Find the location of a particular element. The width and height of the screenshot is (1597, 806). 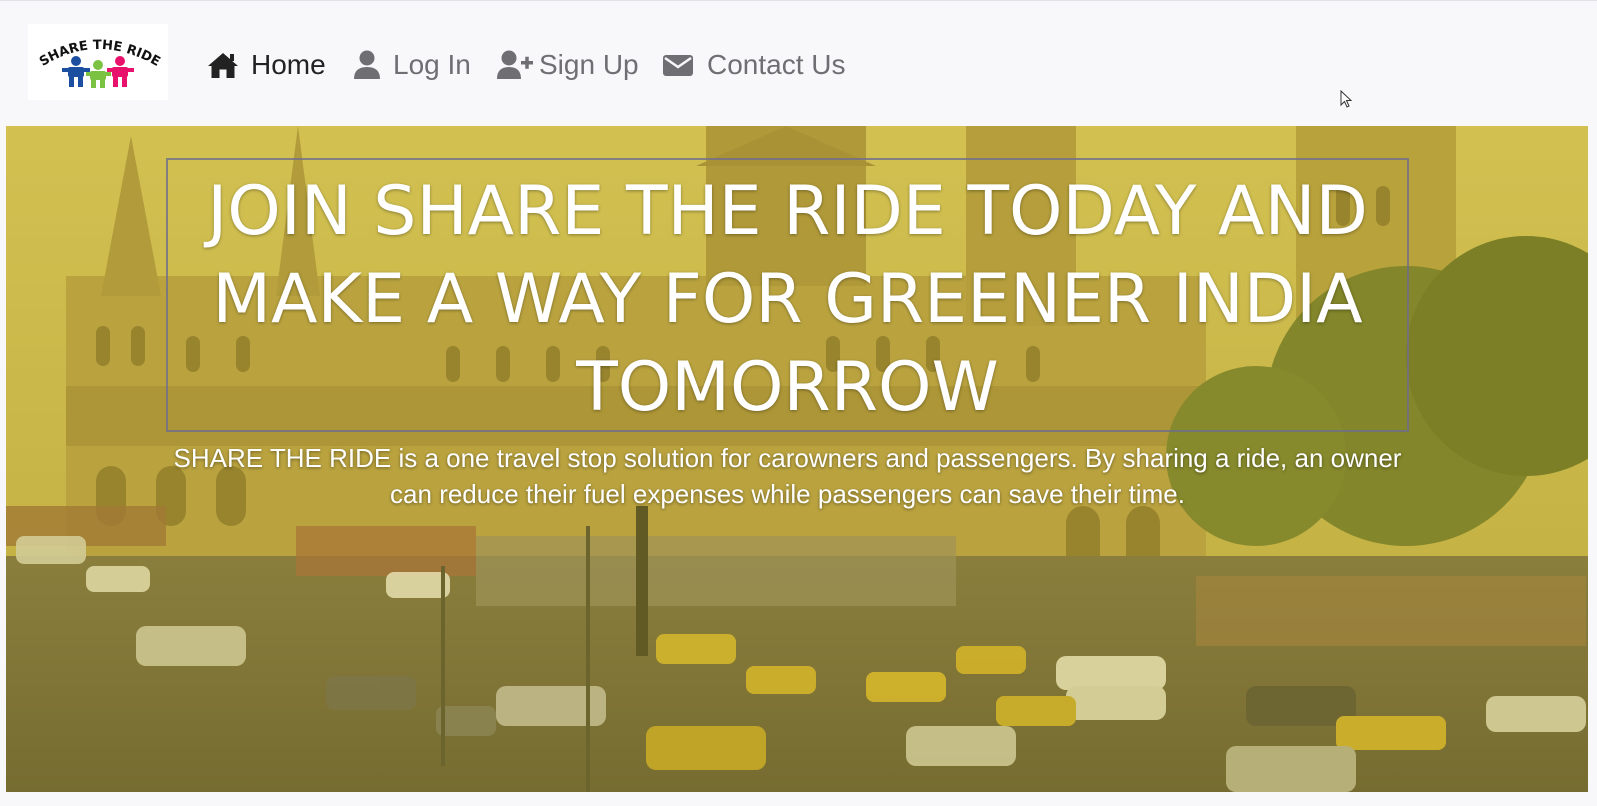

nav-home: Home is located at coordinates (266, 65).